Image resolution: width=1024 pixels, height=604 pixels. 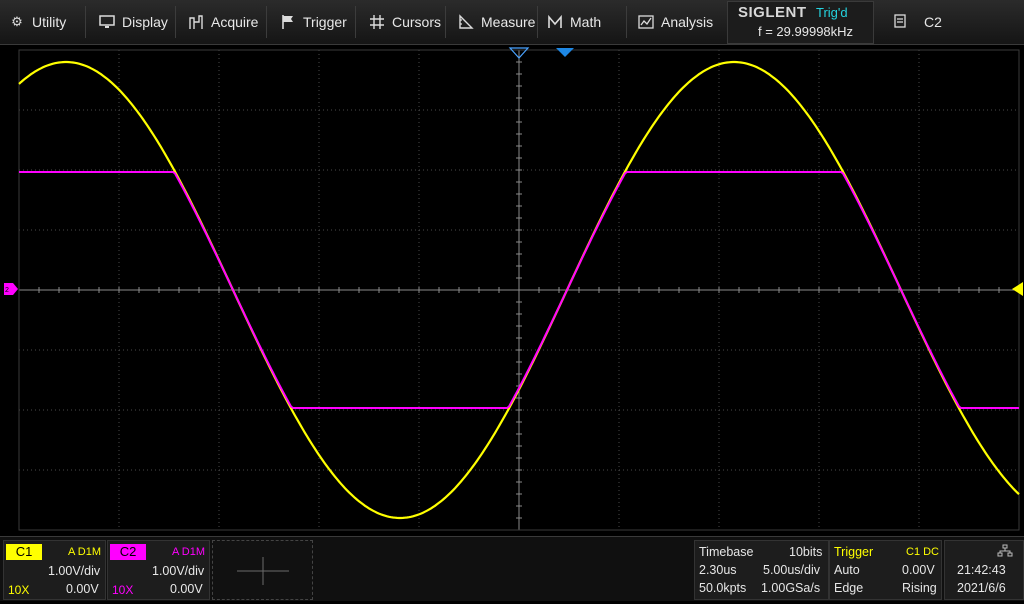 I want to click on menu-measure: Measure, so click(x=496, y=22).